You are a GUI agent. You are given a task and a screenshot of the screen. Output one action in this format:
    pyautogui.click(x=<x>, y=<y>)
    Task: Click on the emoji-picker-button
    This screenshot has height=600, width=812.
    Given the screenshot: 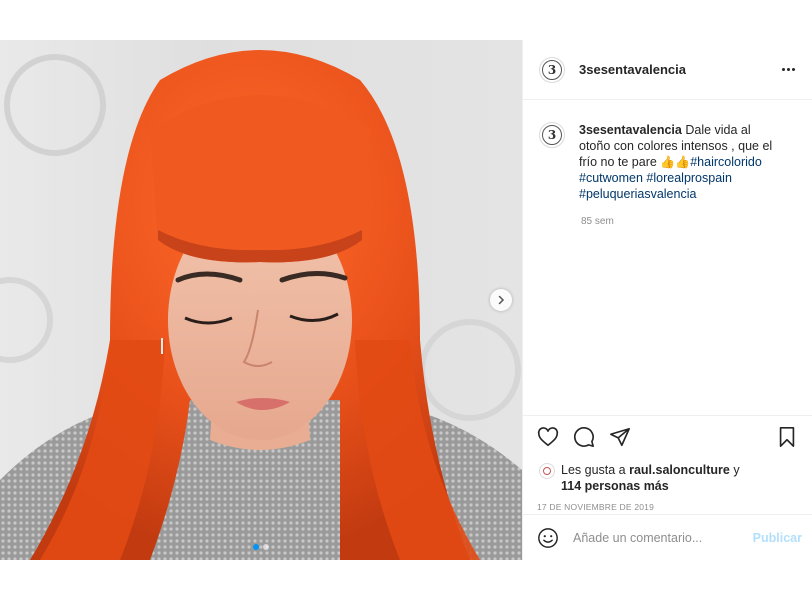 What is the action you would take?
    pyautogui.click(x=548, y=538)
    